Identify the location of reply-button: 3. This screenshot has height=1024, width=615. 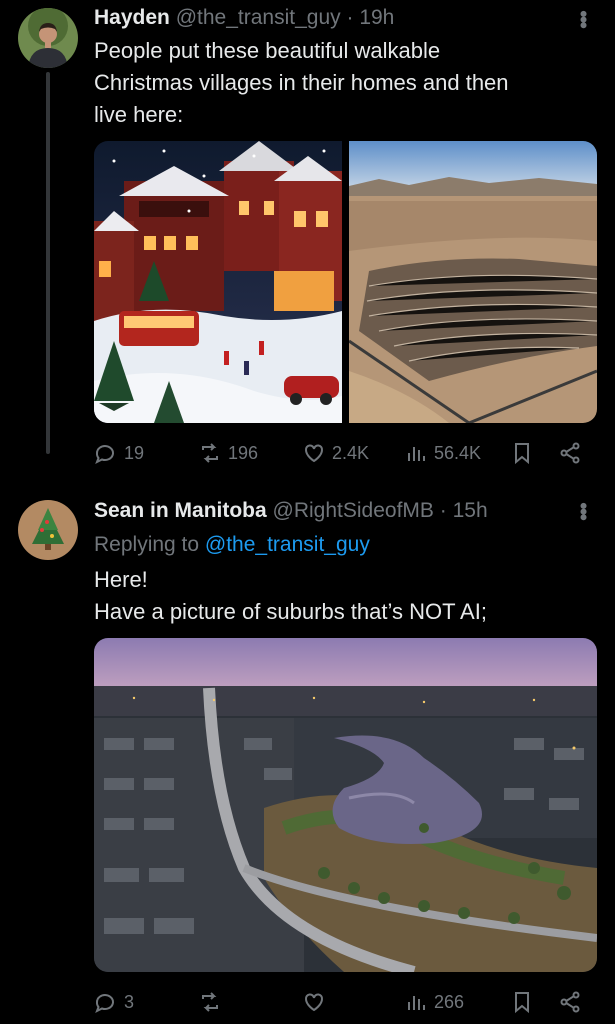
(114, 1002).